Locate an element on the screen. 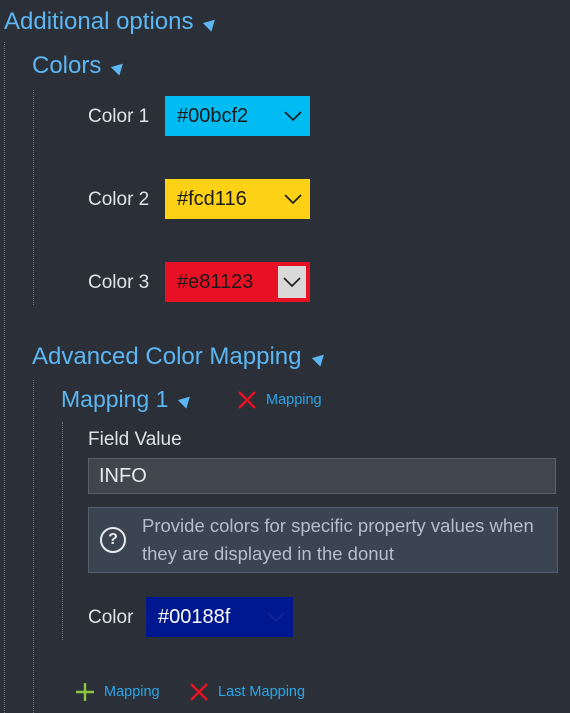 This screenshot has width=570, height=713. mapping-color-value: #00188f is located at coordinates (194, 616).